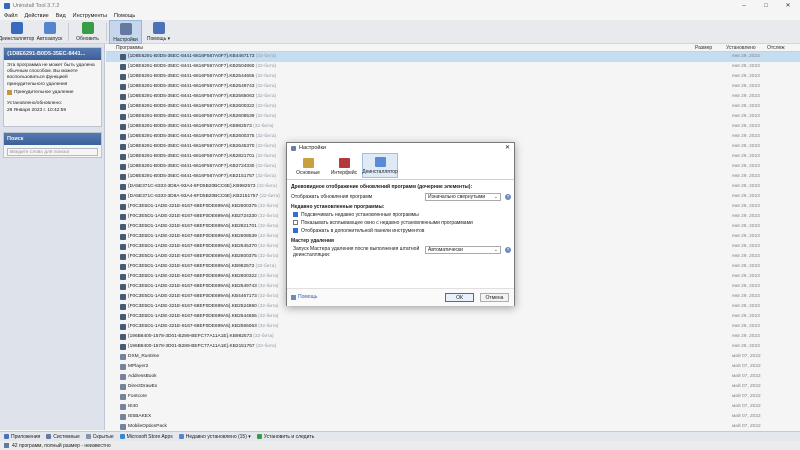 This screenshot has height=450, width=800. Describe the element at coordinates (400, 166) in the screenshot. I see `dialog-tabs: Основные Интерфейс Деинсталлятор` at that location.